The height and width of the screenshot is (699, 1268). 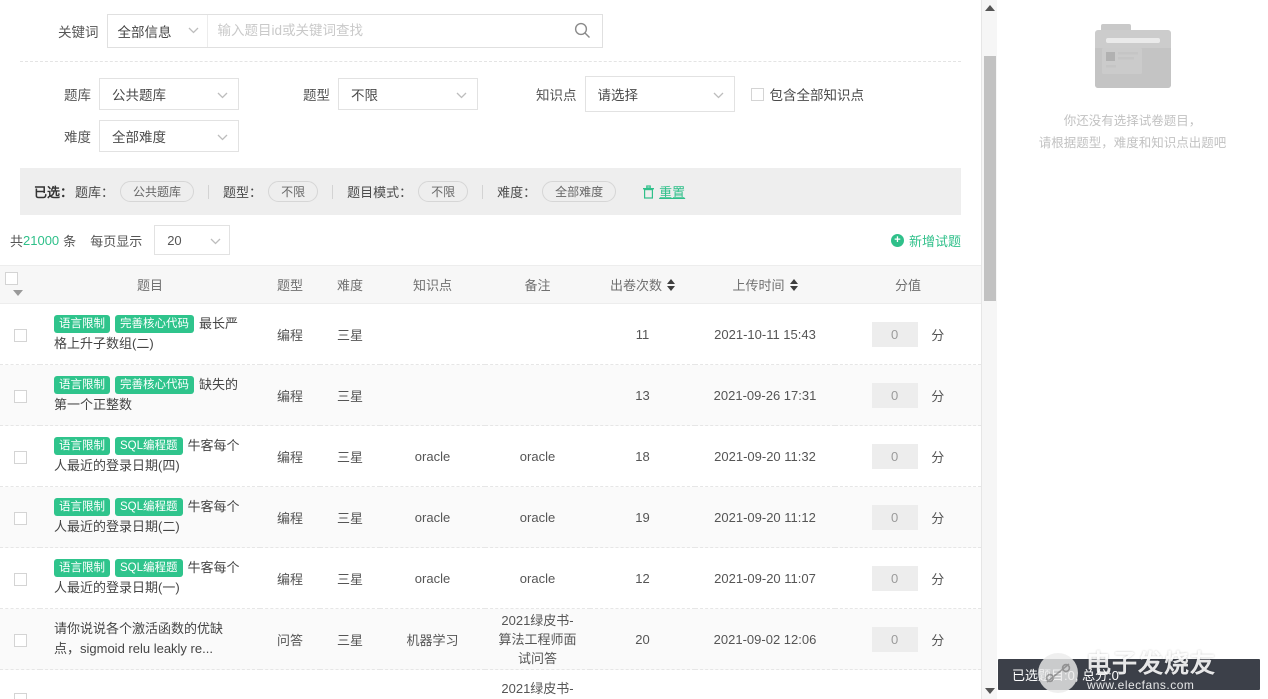 What do you see at coordinates (807, 94) in the screenshot?
I see `include-all-knowledge-checkbox: 包含全部知识点` at bounding box center [807, 94].